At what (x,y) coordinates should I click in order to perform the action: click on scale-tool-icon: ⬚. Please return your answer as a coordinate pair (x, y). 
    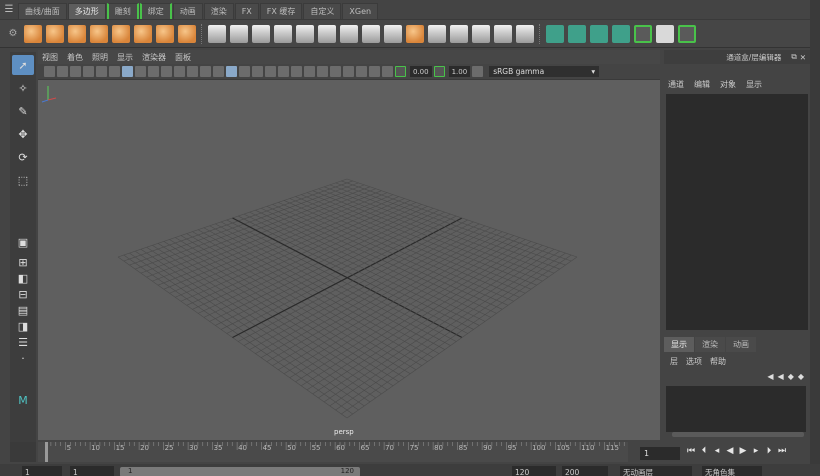
    Looking at the image, I should click on (23, 180).